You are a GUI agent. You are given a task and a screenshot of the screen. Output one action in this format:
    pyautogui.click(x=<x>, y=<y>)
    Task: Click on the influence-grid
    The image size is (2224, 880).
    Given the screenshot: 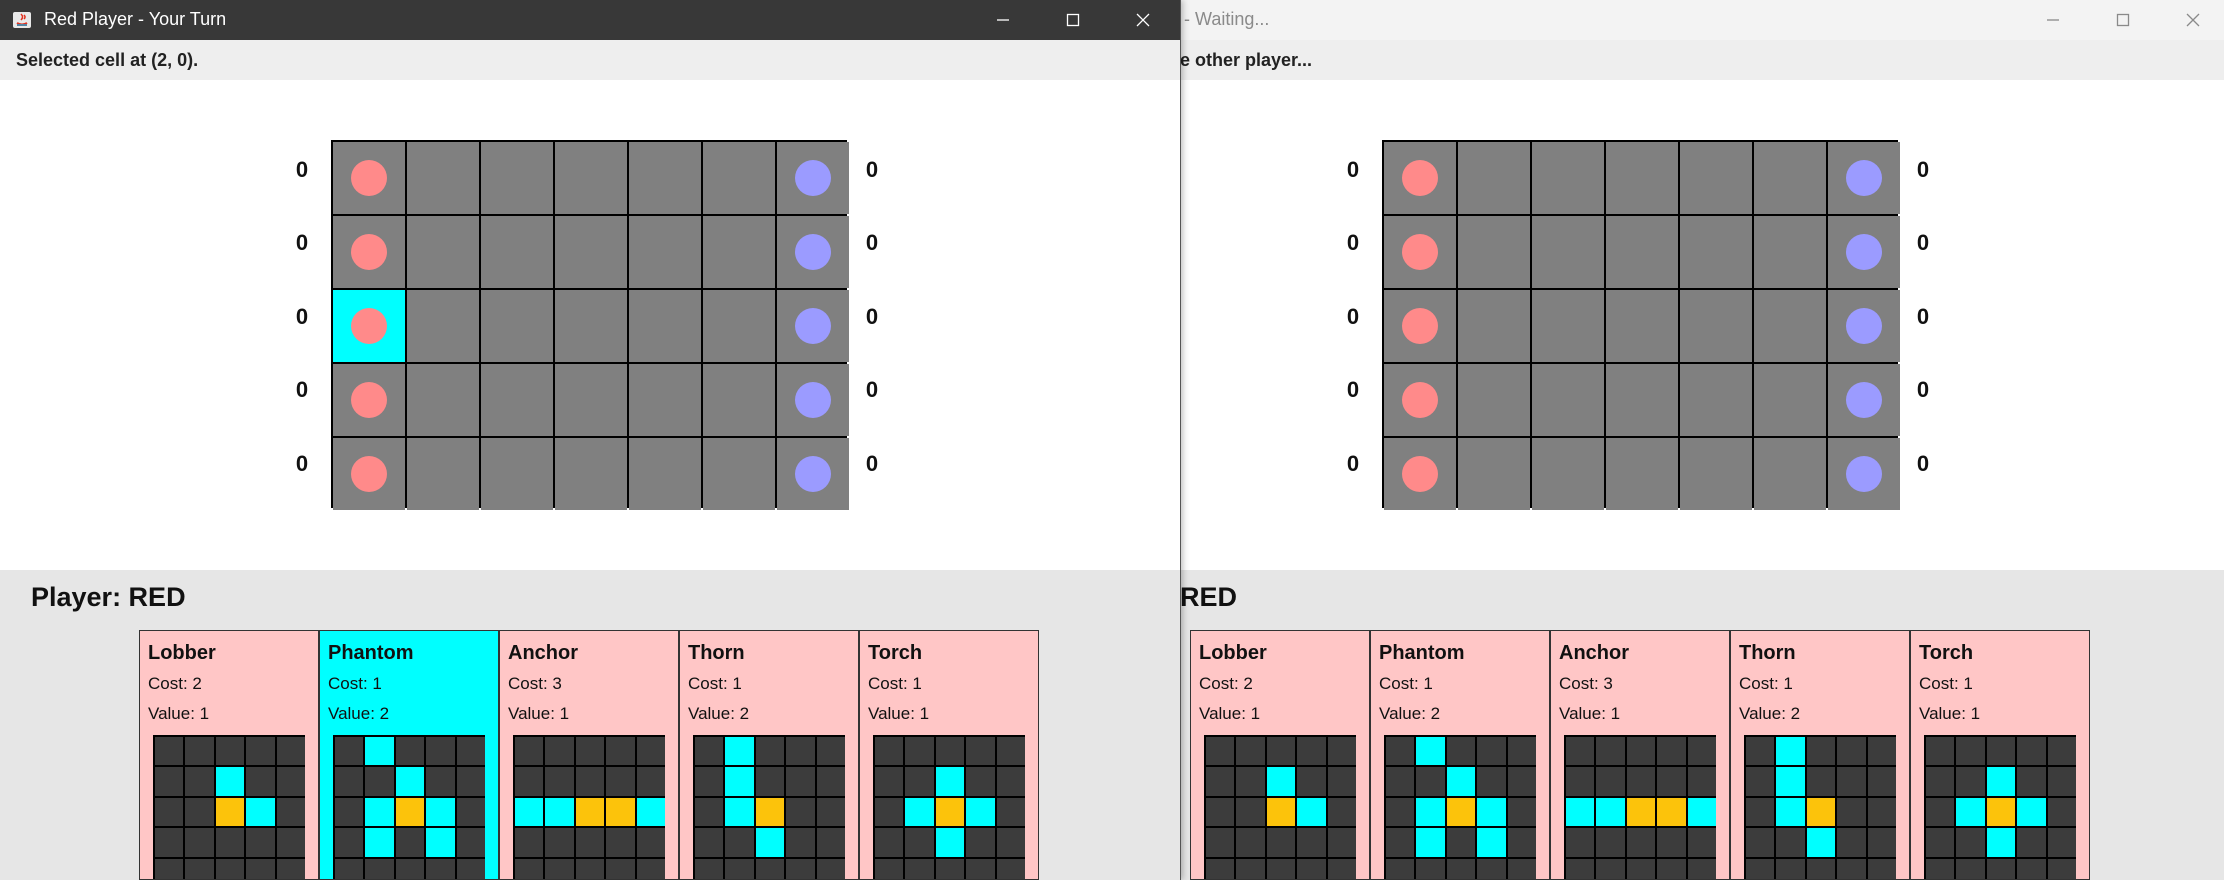 What is the action you would take?
    pyautogui.click(x=1640, y=807)
    